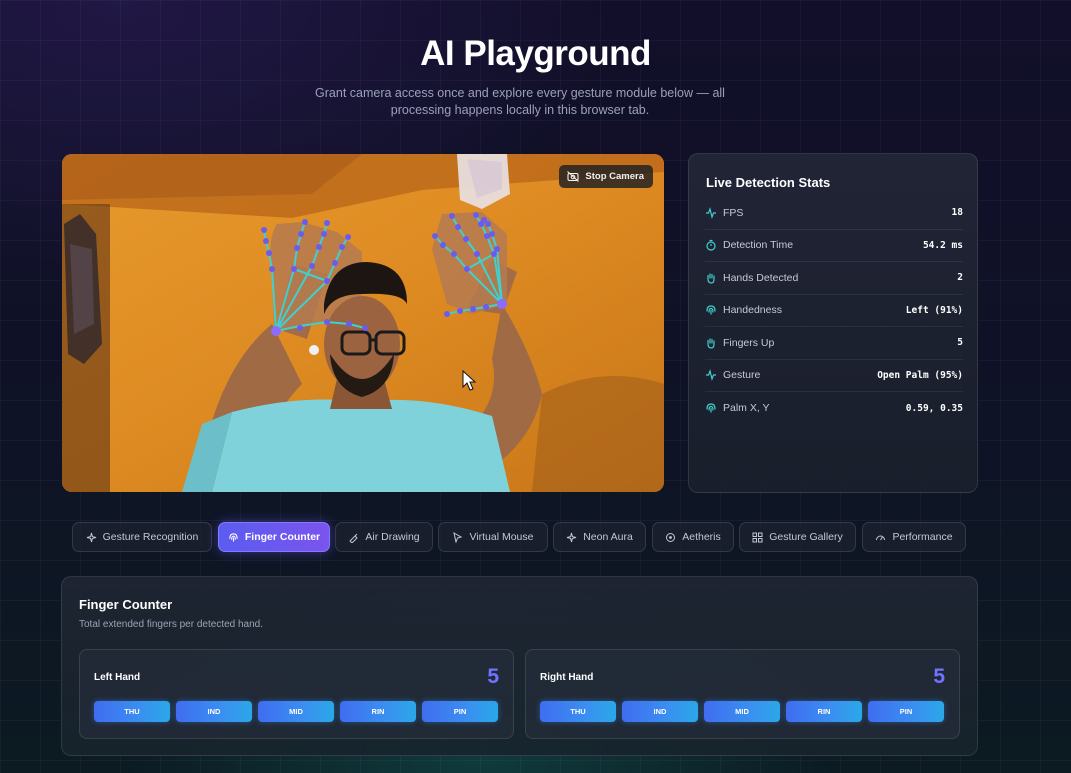  What do you see at coordinates (749, 342) in the screenshot?
I see `stat-label: Fingers Up` at bounding box center [749, 342].